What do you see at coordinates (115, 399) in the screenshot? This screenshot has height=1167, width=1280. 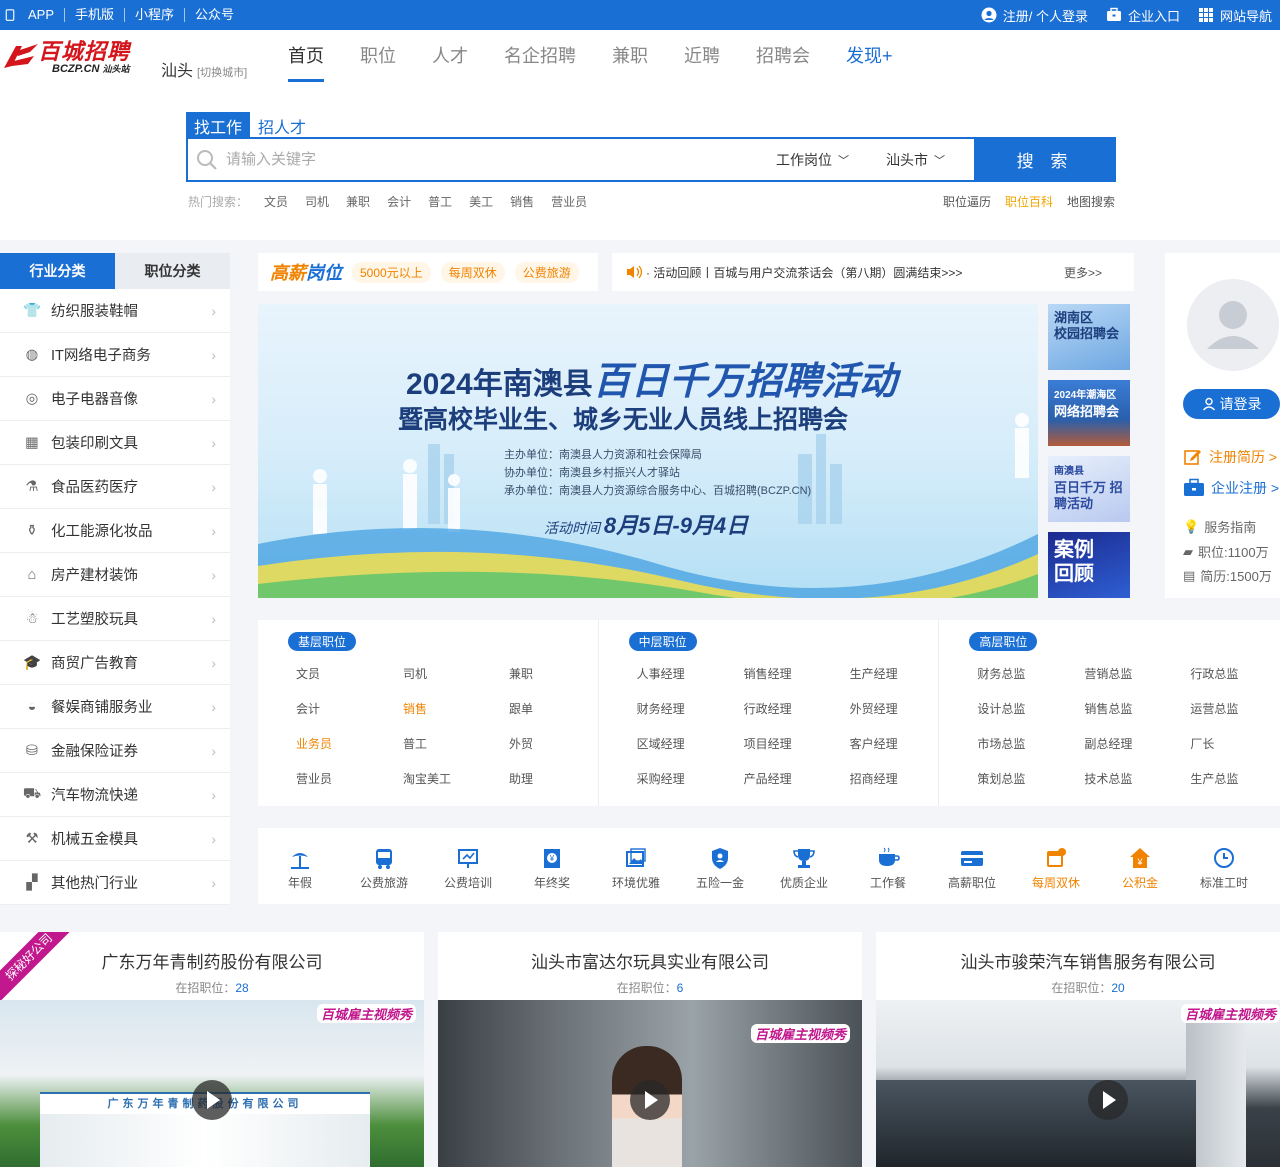 I see `category-item: ◎ 电子电器音像 ›` at bounding box center [115, 399].